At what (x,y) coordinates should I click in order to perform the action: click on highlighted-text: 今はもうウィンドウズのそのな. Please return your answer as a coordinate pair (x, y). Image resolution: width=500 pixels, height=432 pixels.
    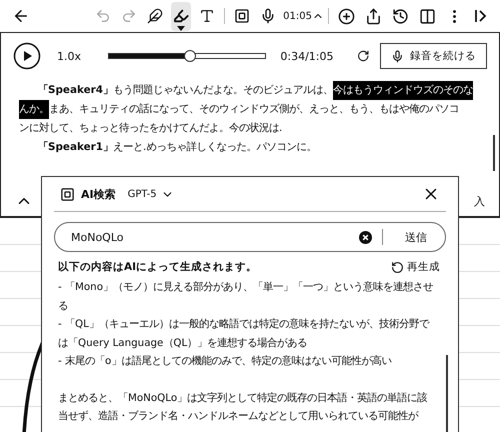
    Looking at the image, I should click on (403, 90).